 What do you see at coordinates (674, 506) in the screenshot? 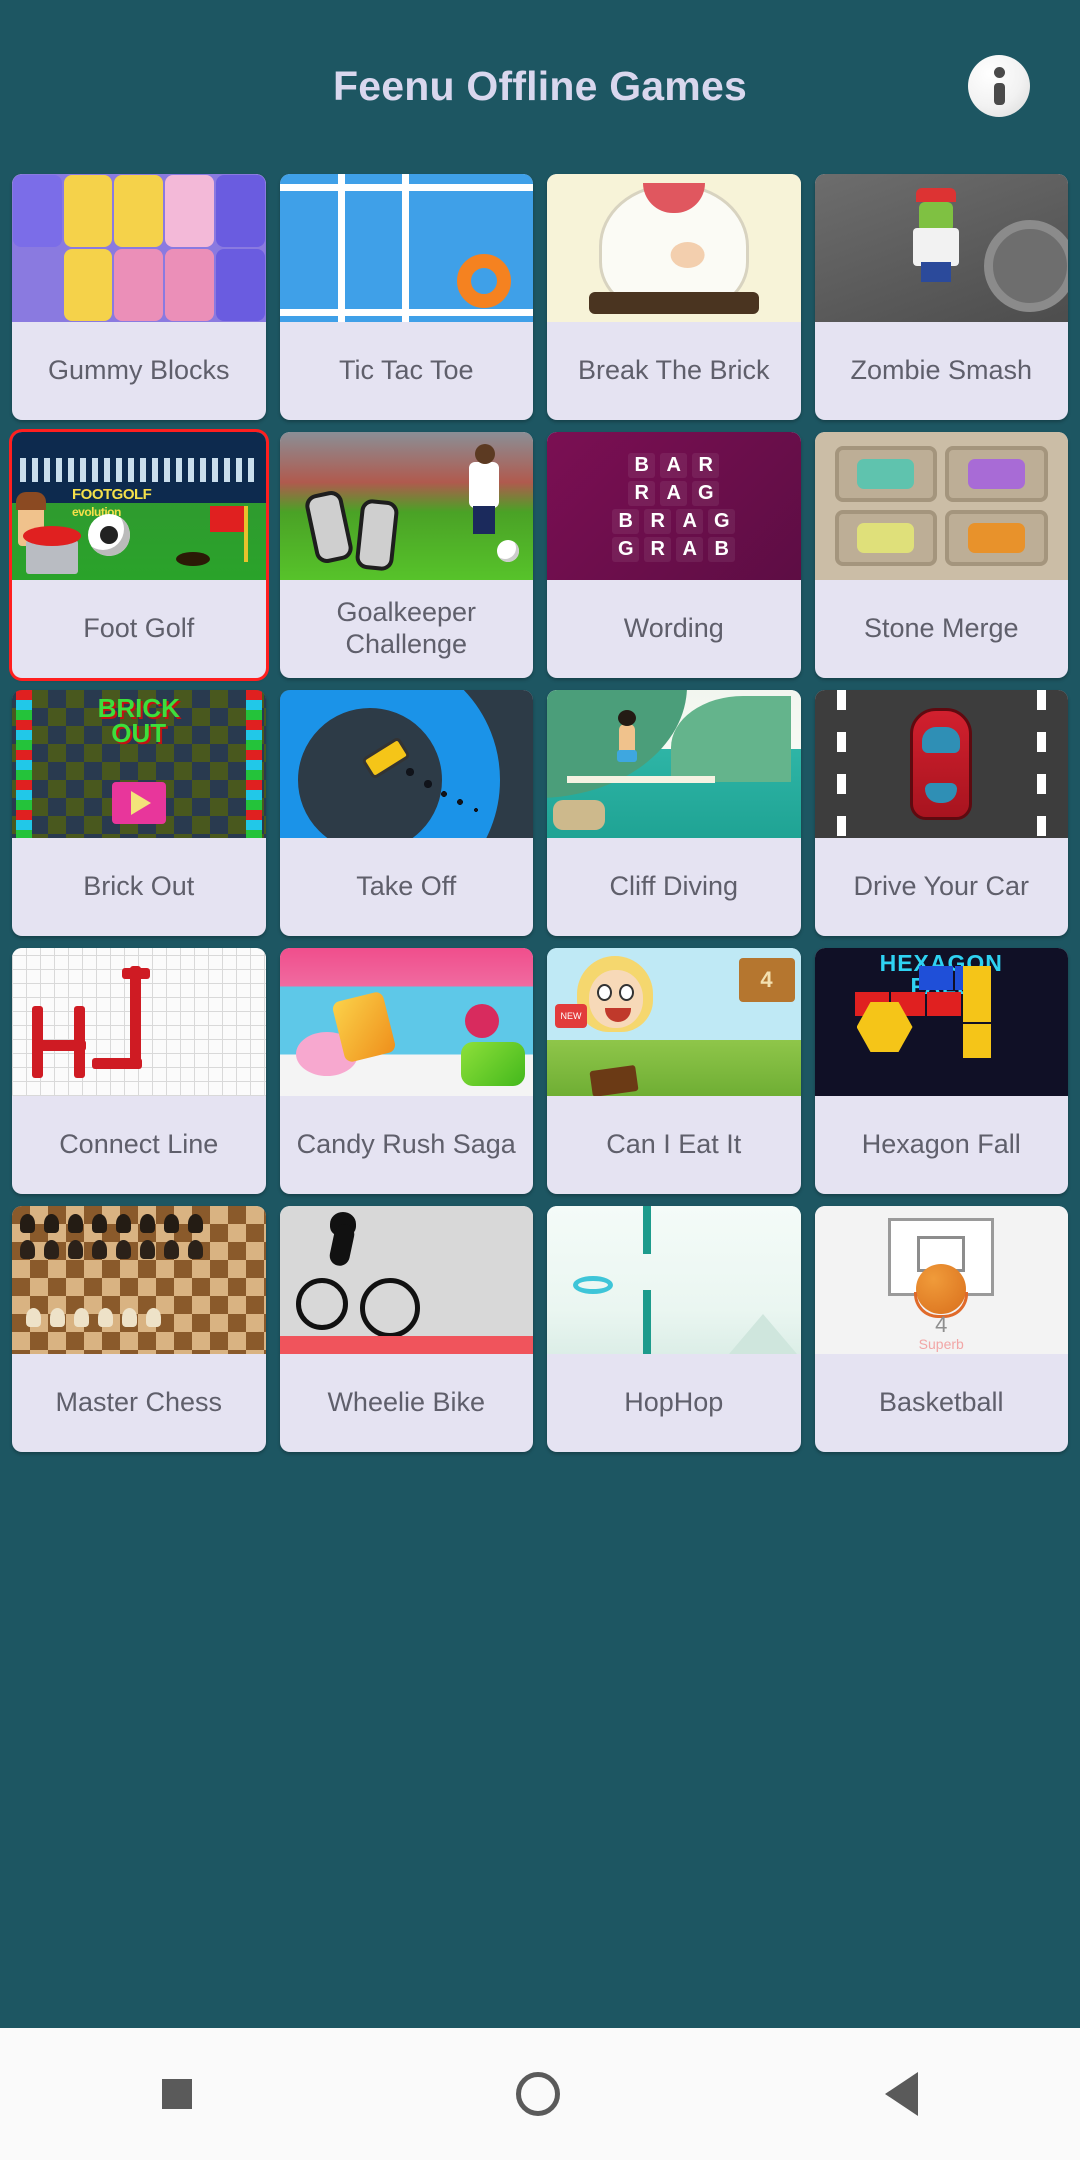
I see `game-thumbnail: BARRAGBRAGGRAB` at bounding box center [674, 506].